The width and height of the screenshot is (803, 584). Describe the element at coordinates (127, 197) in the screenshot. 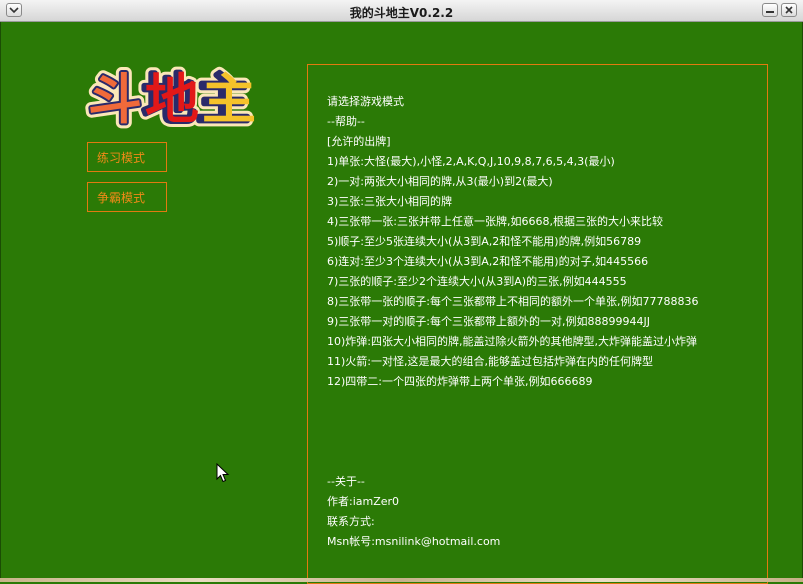

I see `contest-mode-button: 争霸模式` at that location.